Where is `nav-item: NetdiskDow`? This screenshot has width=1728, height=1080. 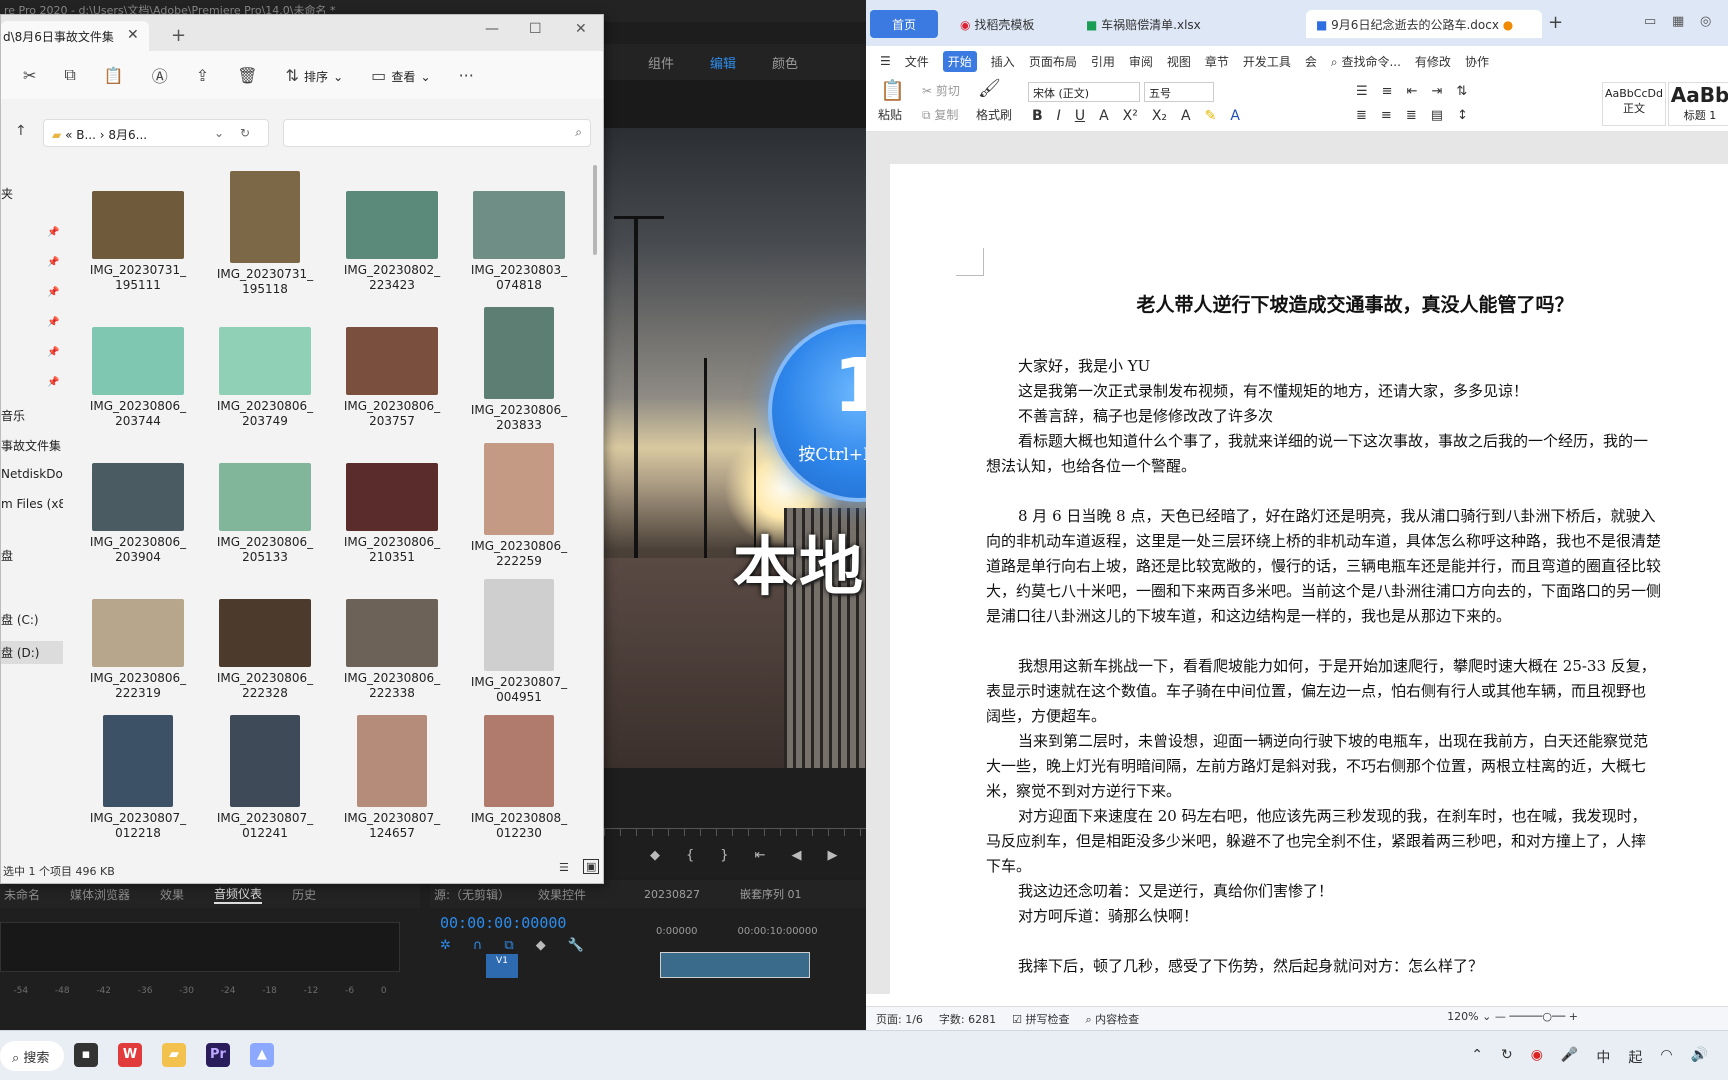 nav-item: NetdiskDow is located at coordinates (32, 474).